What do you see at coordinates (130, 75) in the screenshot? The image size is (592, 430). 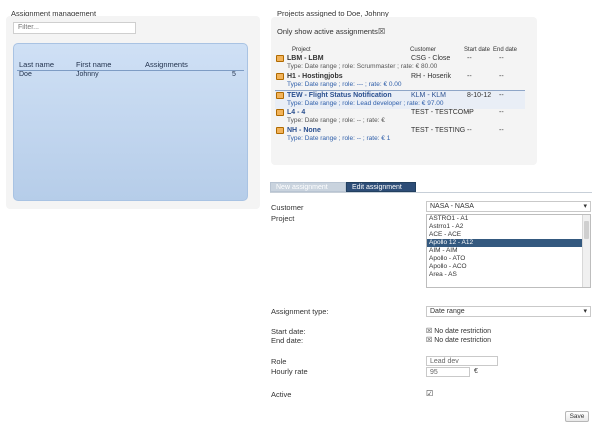 I see `table-row: Doe Johnny 5` at bounding box center [130, 75].